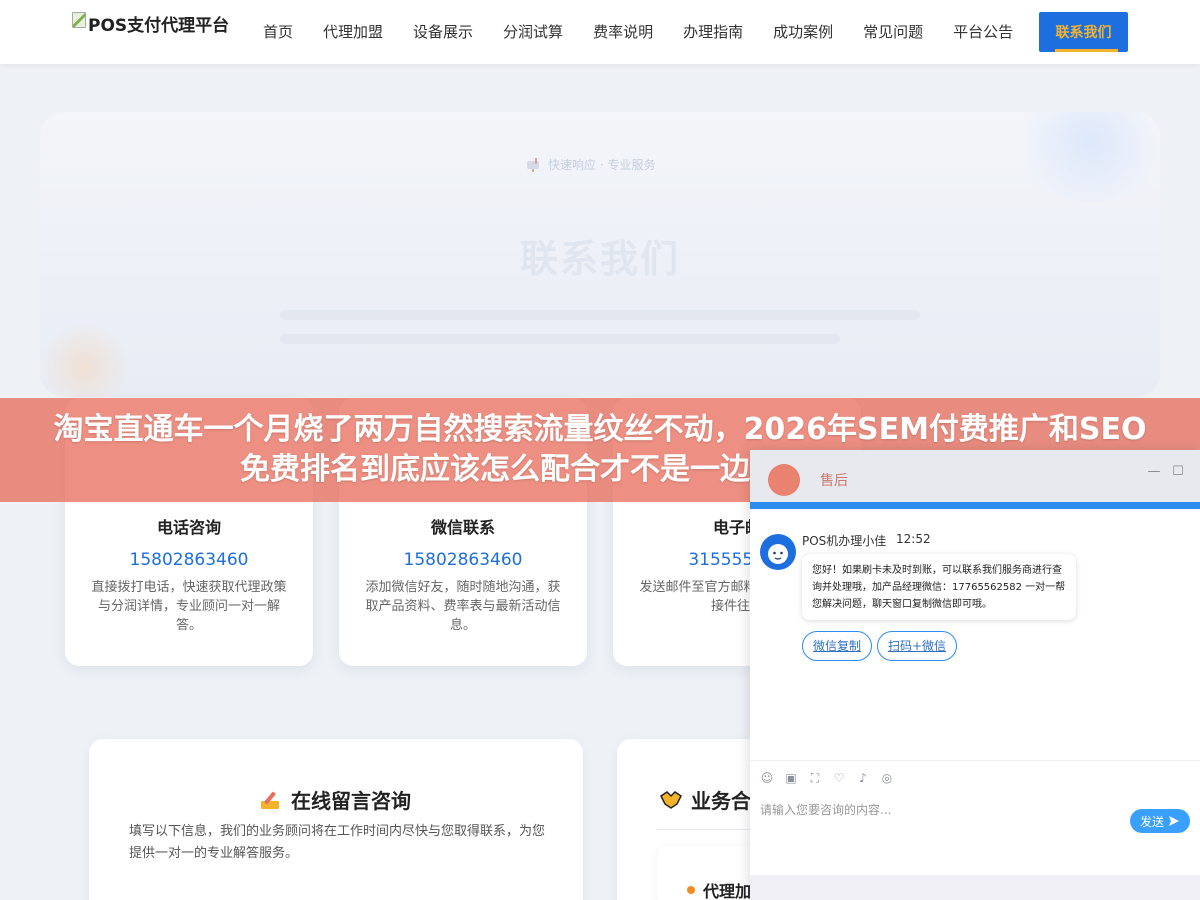  I want to click on message-time: 12:52, so click(913, 539).